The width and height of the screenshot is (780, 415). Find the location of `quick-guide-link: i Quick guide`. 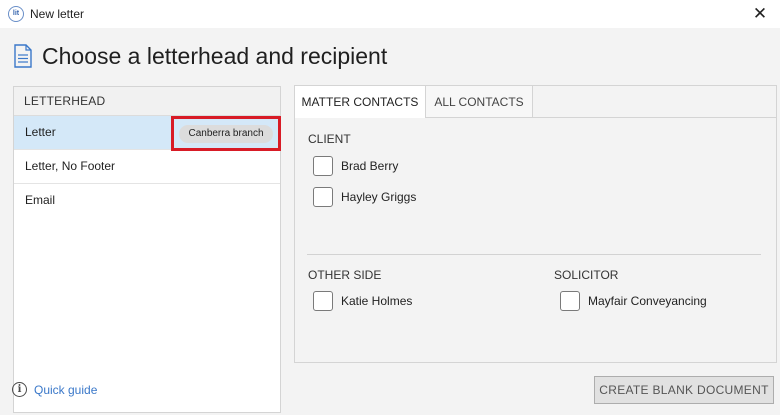

quick-guide-link: i Quick guide is located at coordinates (54, 389).